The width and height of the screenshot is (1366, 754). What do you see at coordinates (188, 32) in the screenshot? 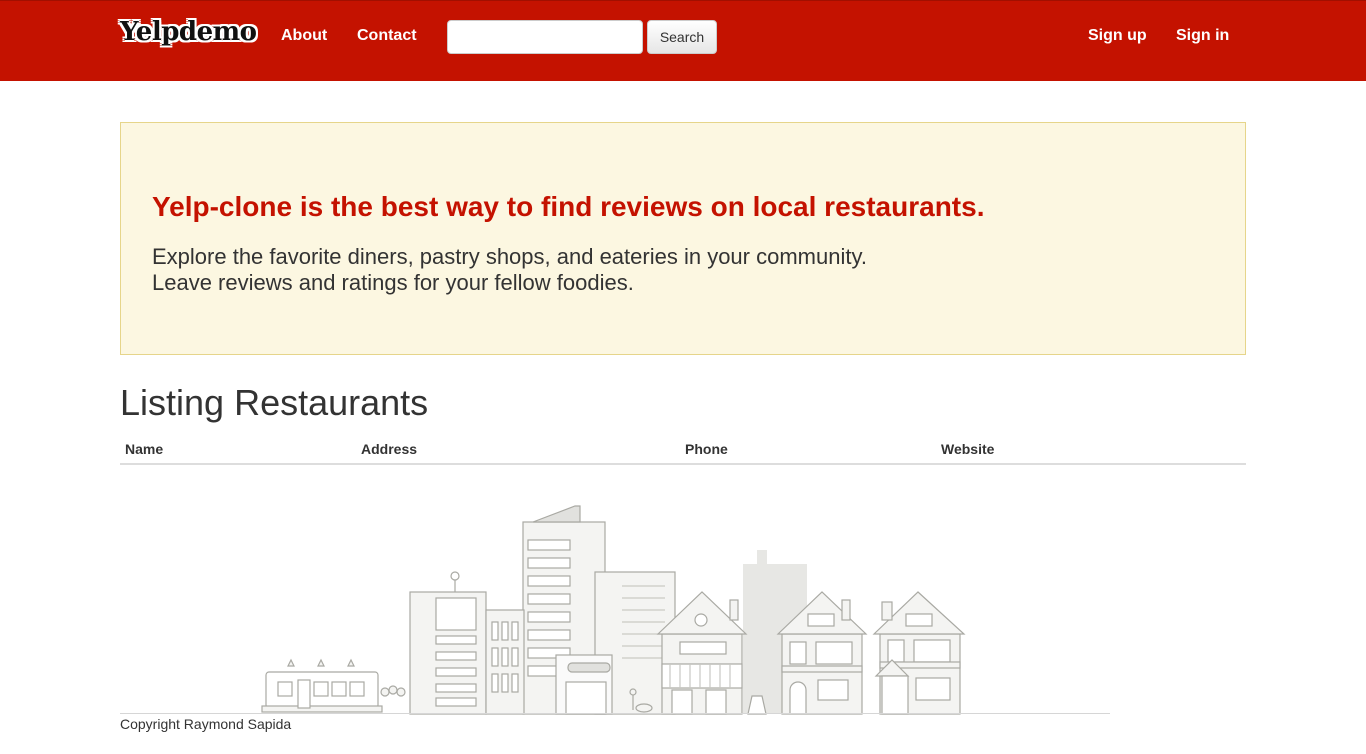
I see `brand-logo: Yelpdemo` at bounding box center [188, 32].